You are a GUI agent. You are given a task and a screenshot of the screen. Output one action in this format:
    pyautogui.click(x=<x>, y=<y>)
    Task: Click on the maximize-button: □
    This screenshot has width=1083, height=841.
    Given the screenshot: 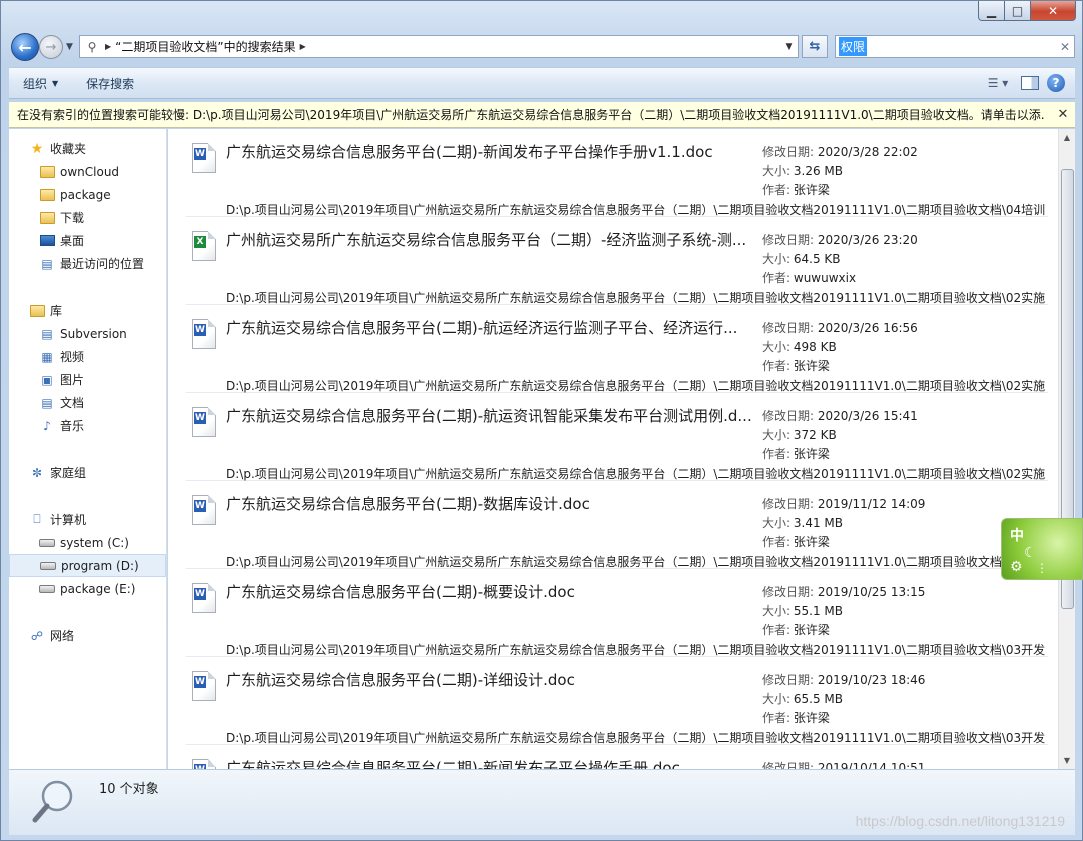 What is the action you would take?
    pyautogui.click(x=1018, y=11)
    